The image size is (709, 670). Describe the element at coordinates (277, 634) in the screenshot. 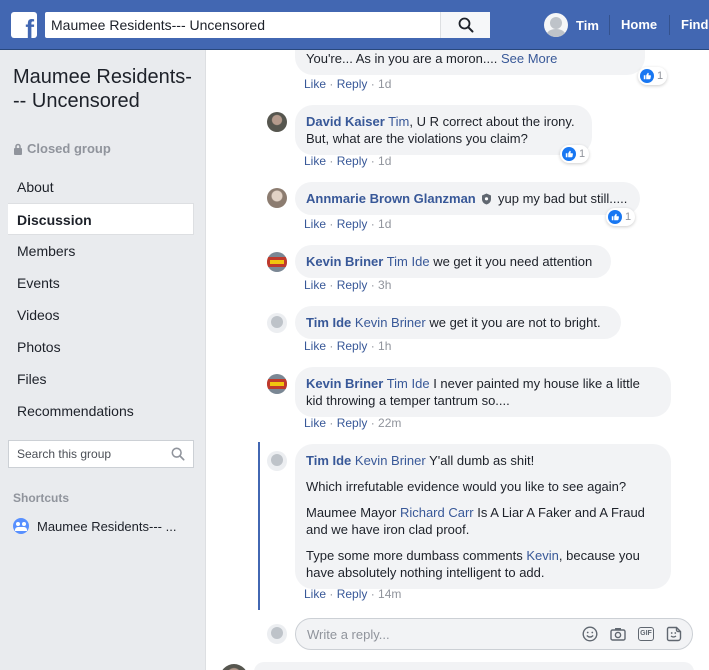

I see `composer-avatar` at that location.